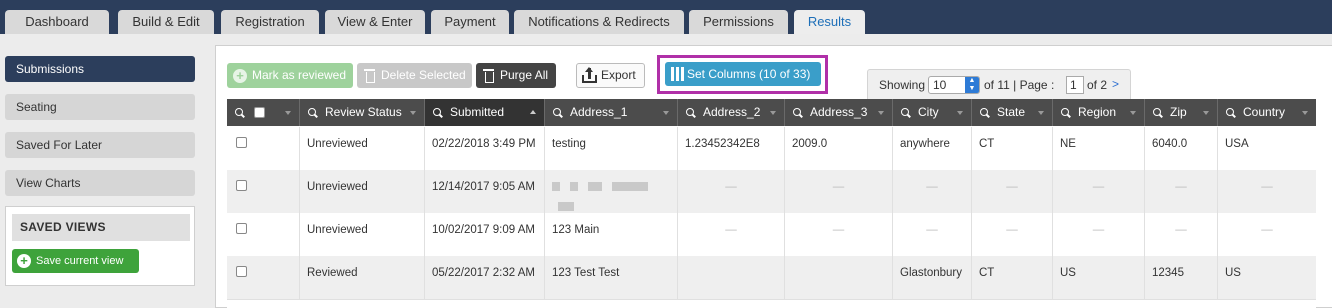 The width and height of the screenshot is (1332, 308). Describe the element at coordinates (940, 85) in the screenshot. I see `per-page-value: 10` at that location.